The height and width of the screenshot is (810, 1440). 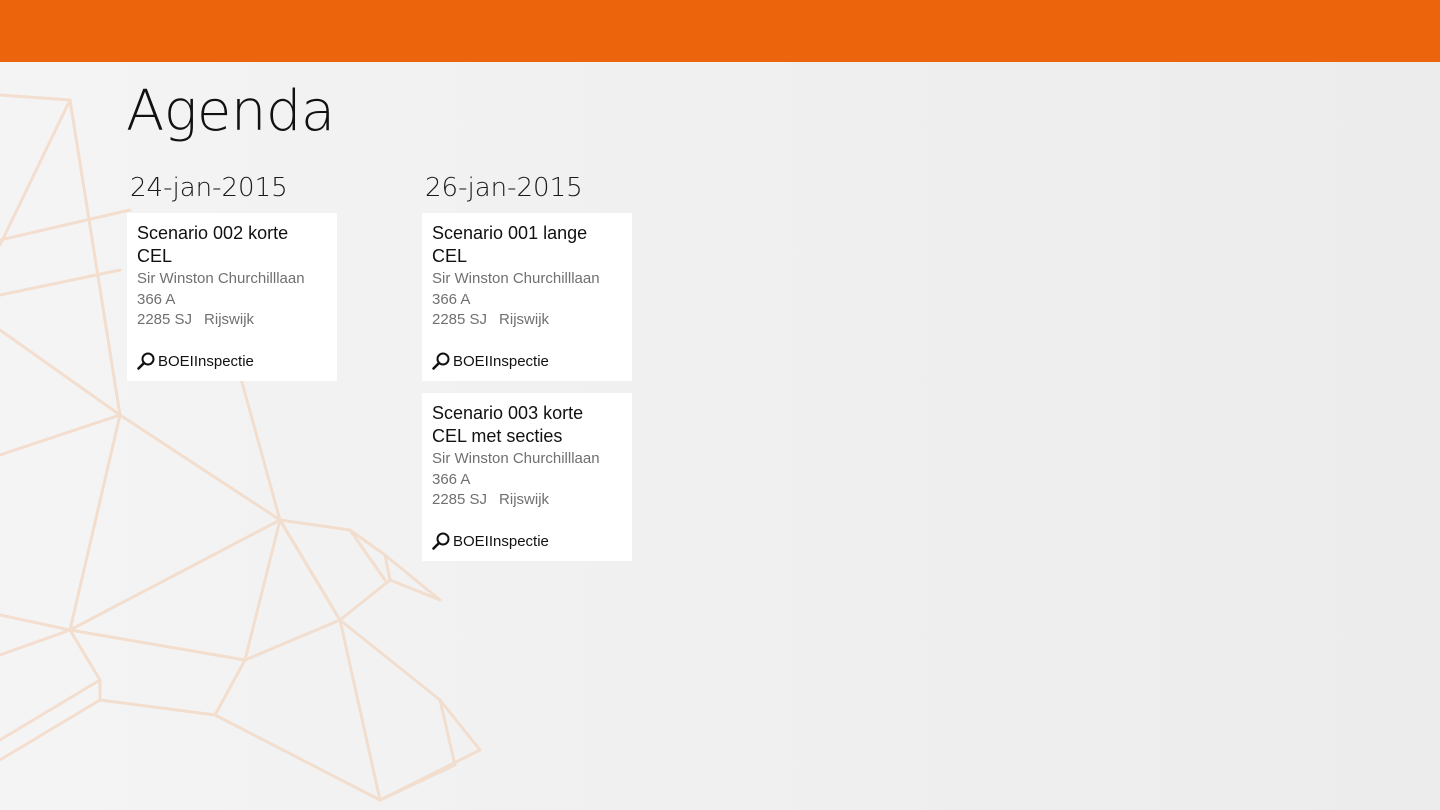 What do you see at coordinates (508, 424) in the screenshot?
I see `agenda-item-title: Scenario 003 korte CEL met secties` at bounding box center [508, 424].